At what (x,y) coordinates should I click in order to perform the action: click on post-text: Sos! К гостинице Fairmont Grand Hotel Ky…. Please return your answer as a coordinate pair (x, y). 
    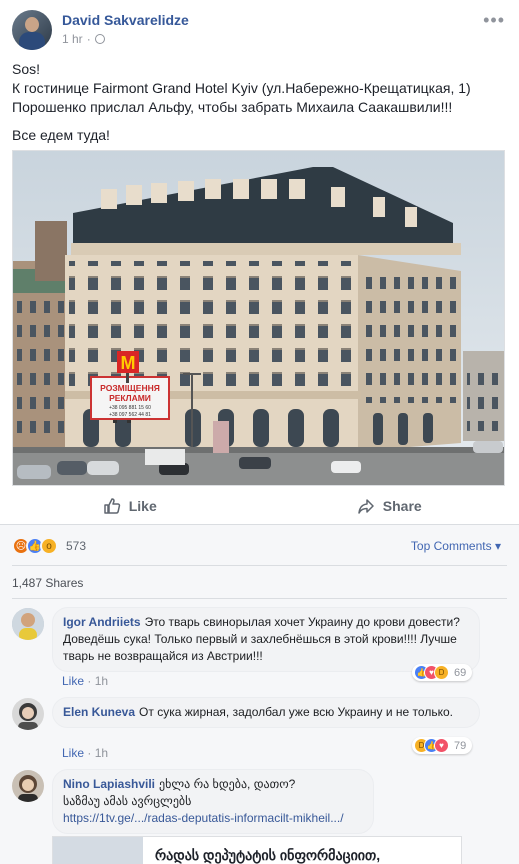
    Looking at the image, I should click on (260, 102).